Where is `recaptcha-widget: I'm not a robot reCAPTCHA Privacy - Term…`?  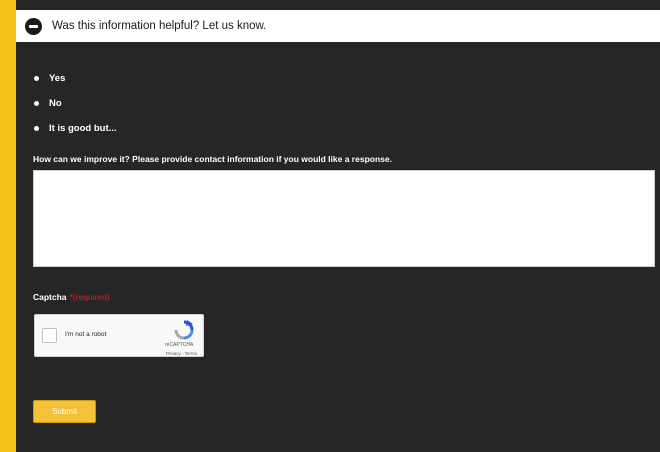
recaptcha-widget: I'm not a robot reCAPTCHA Privacy - Term… is located at coordinates (119, 335).